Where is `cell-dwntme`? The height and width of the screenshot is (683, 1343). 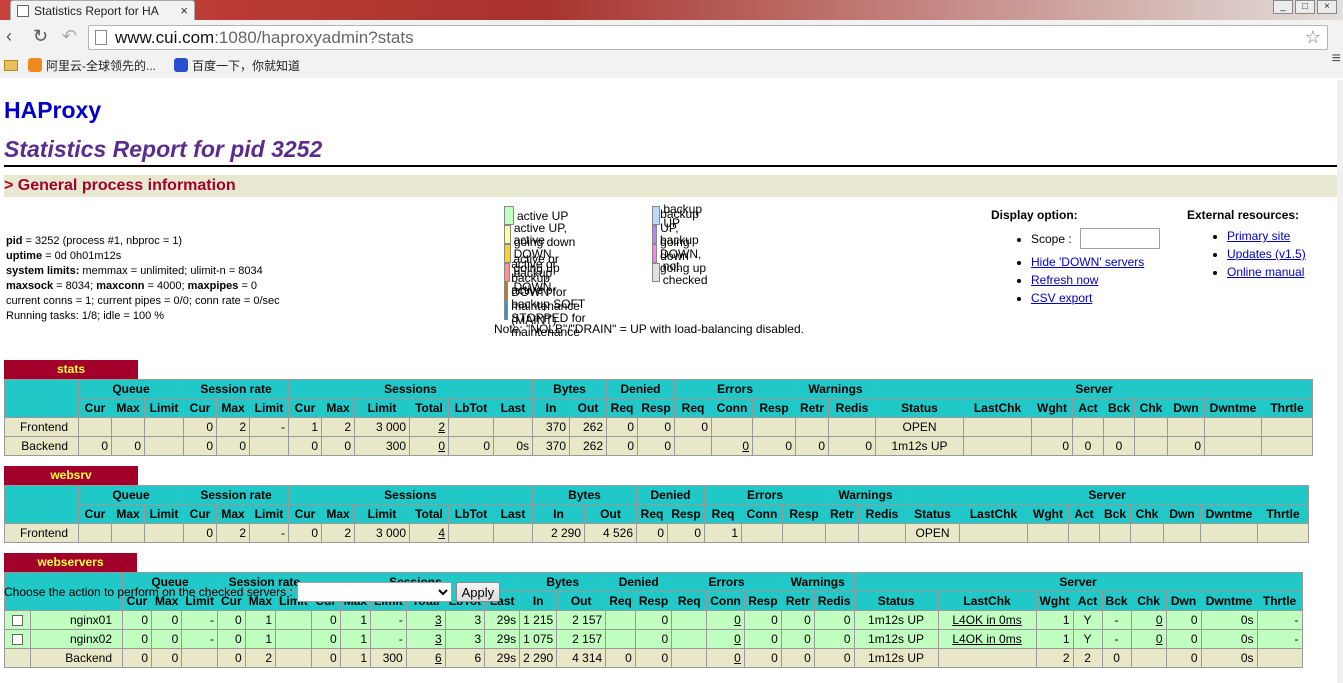 cell-dwntme is located at coordinates (1233, 446).